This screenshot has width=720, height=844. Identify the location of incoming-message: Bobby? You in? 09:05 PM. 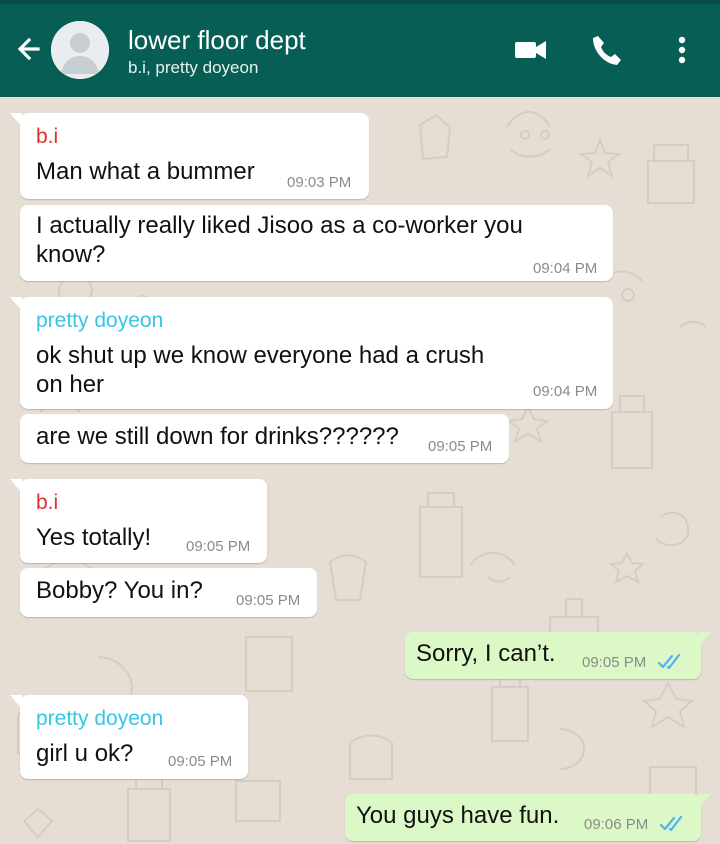
(168, 592).